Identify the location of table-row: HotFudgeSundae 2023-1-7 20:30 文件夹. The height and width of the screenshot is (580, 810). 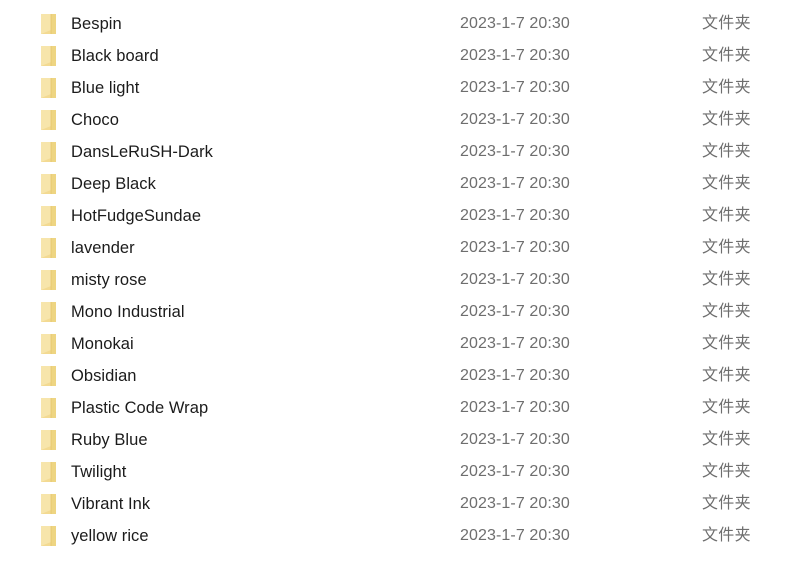
(405, 216).